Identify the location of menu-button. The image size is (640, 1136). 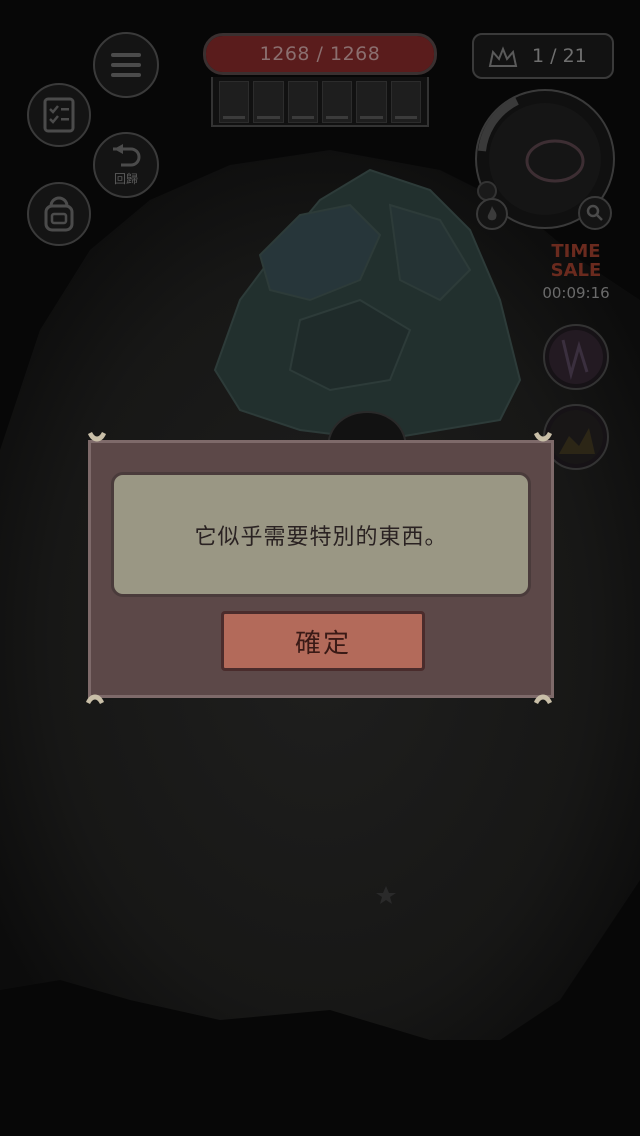
(126, 65).